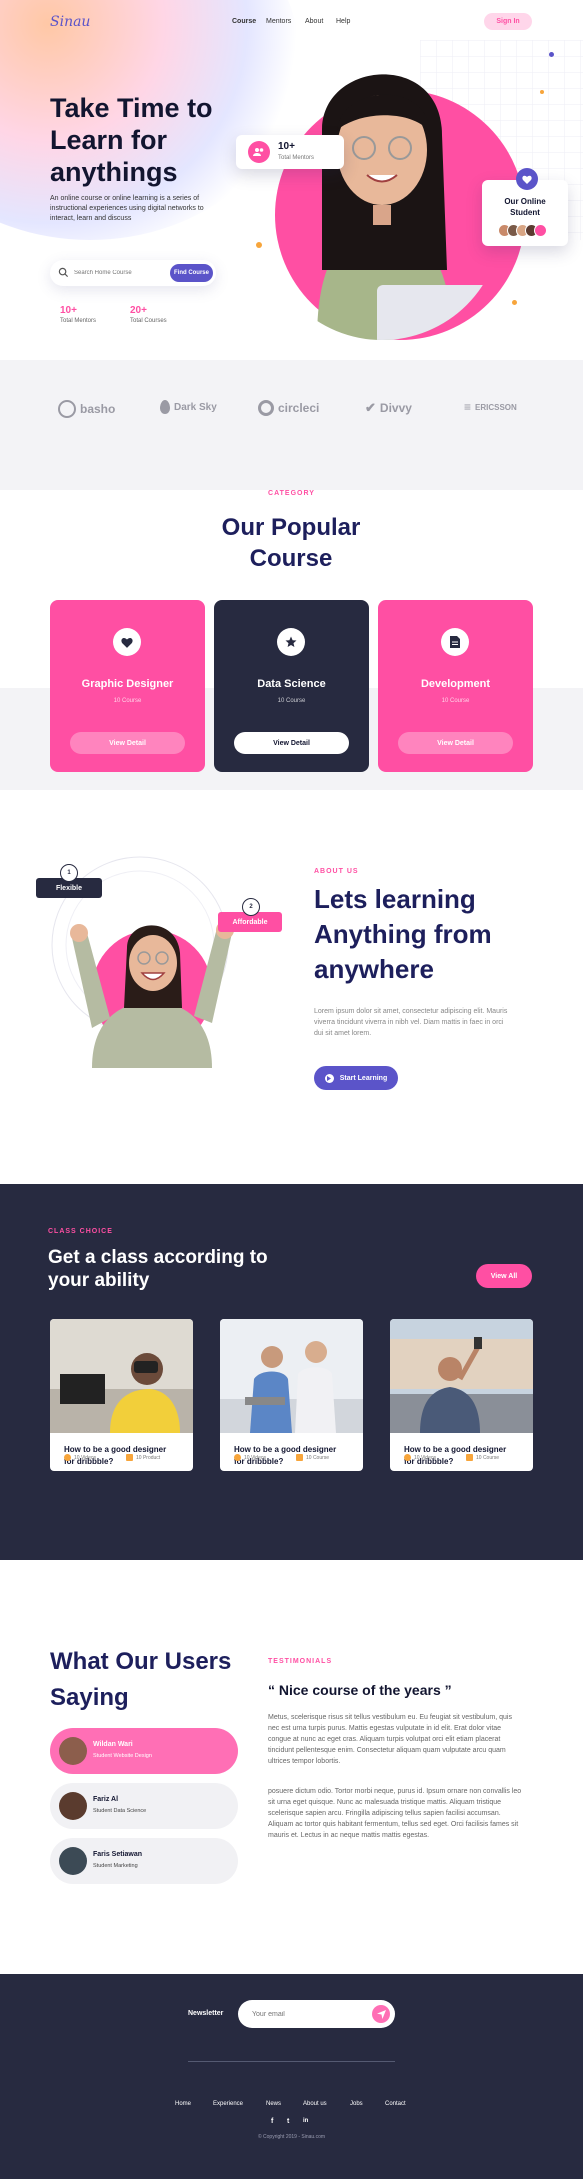 The height and width of the screenshot is (2179, 583). I want to click on nav-about: About, so click(314, 21).